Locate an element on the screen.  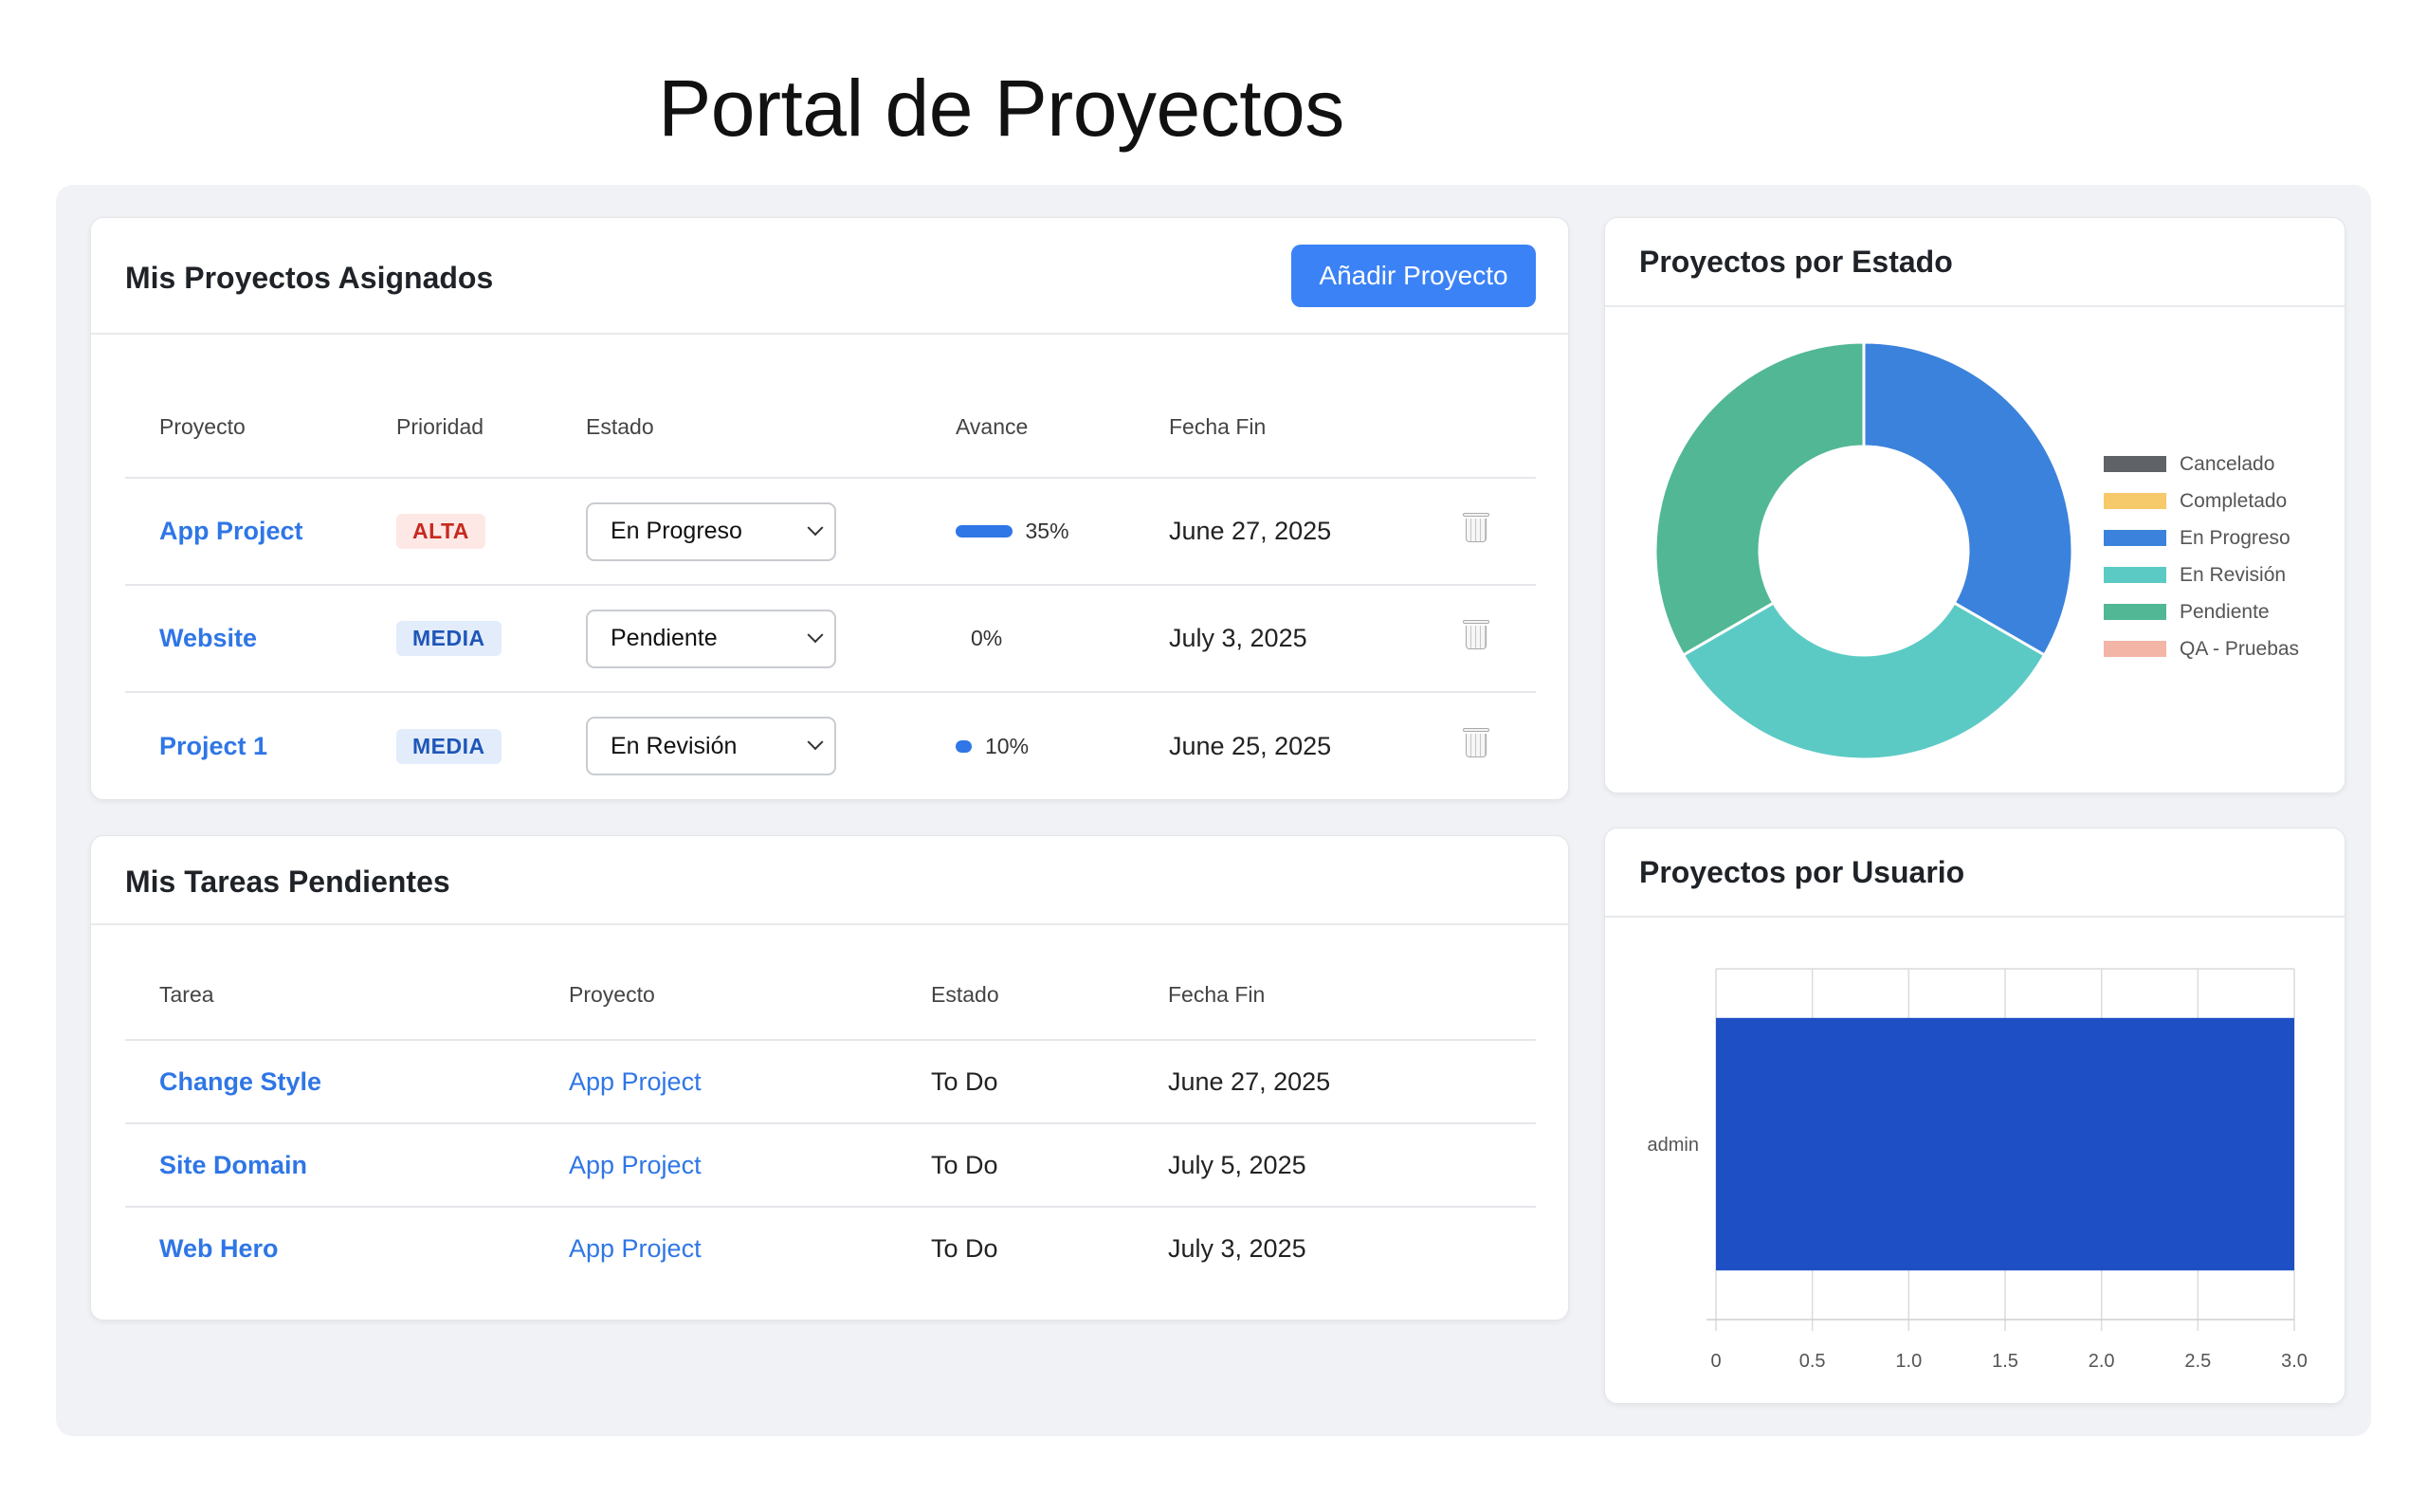
task-end-date: July 3, 2025 is located at coordinates (1237, 1249).